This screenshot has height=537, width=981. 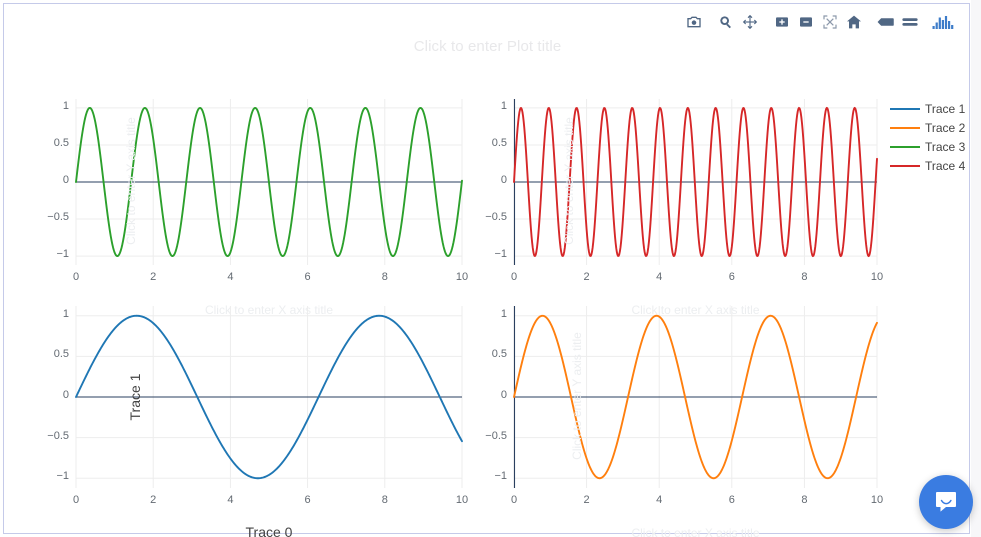 What do you see at coordinates (976, 268) in the screenshot?
I see `right-gutter` at bounding box center [976, 268].